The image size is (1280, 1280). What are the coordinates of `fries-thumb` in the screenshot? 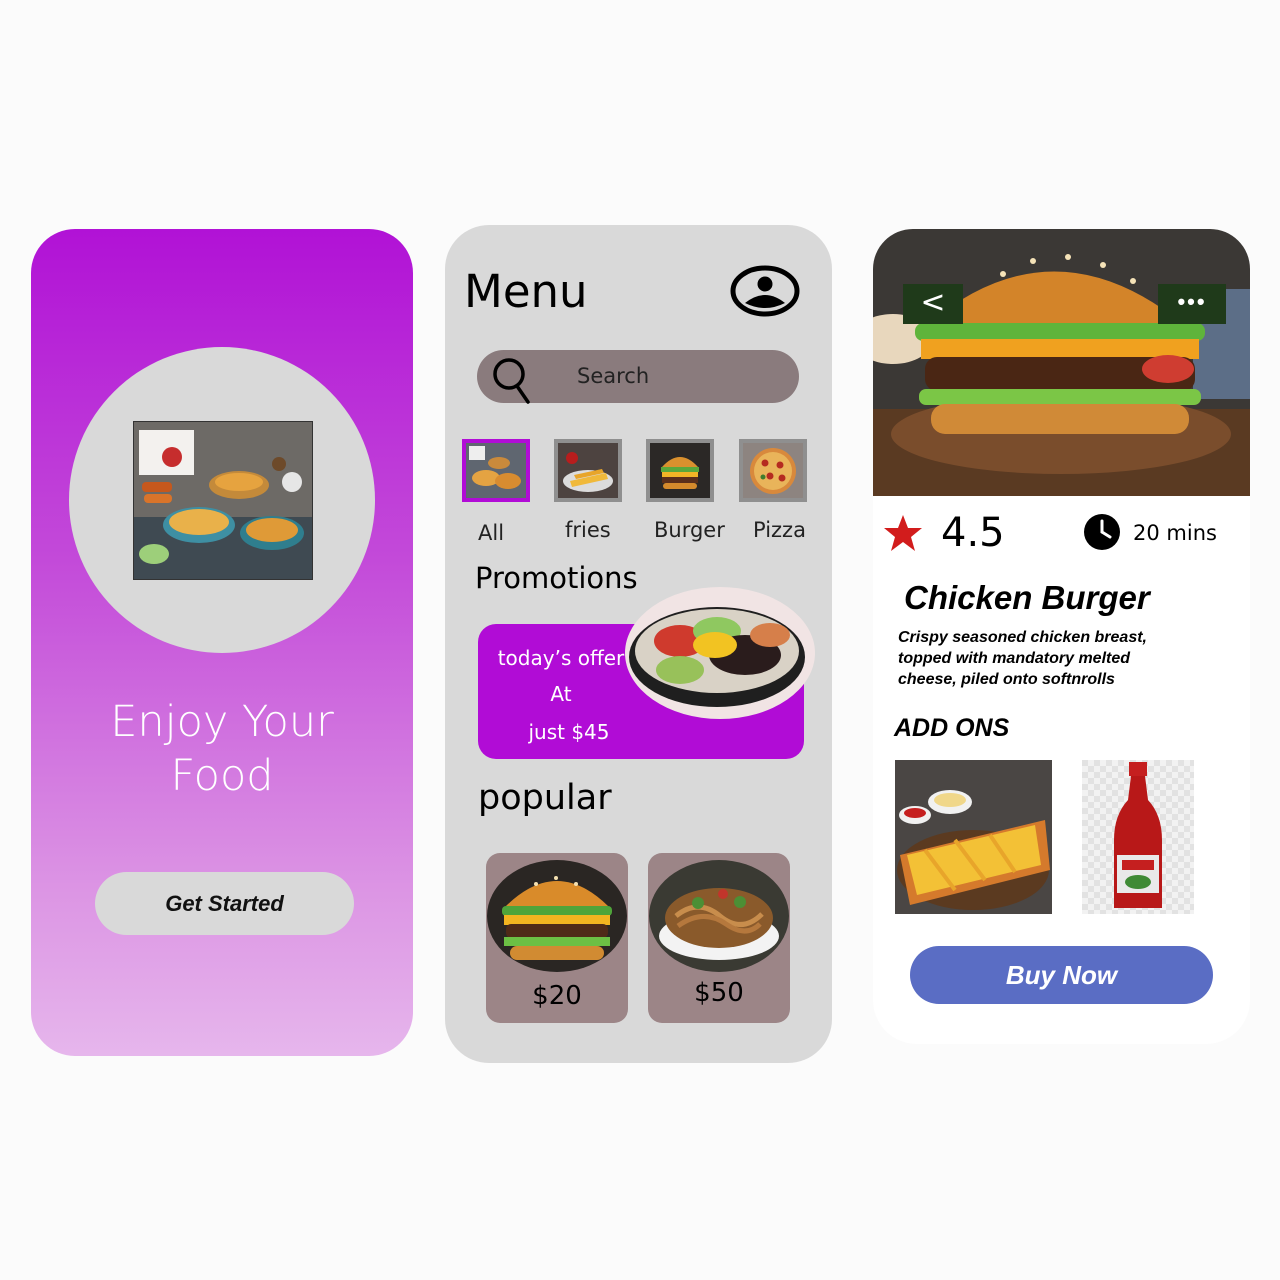 It's located at (588, 470).